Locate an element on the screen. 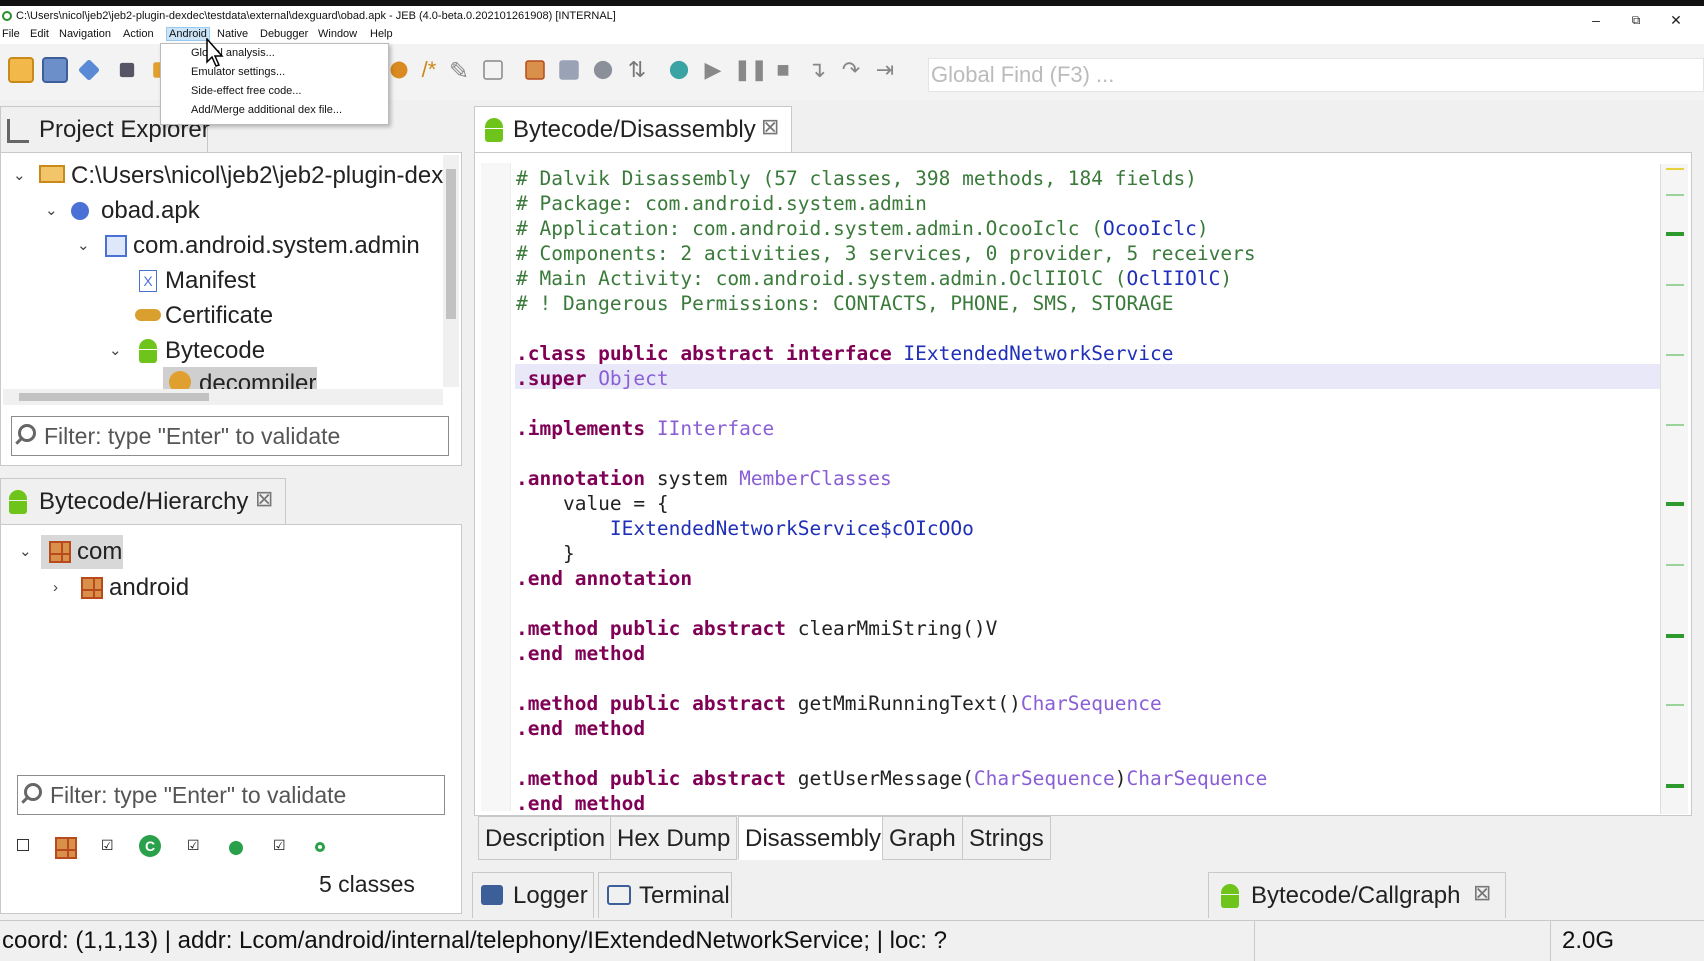  decompiler-icon is located at coordinates (180, 381).